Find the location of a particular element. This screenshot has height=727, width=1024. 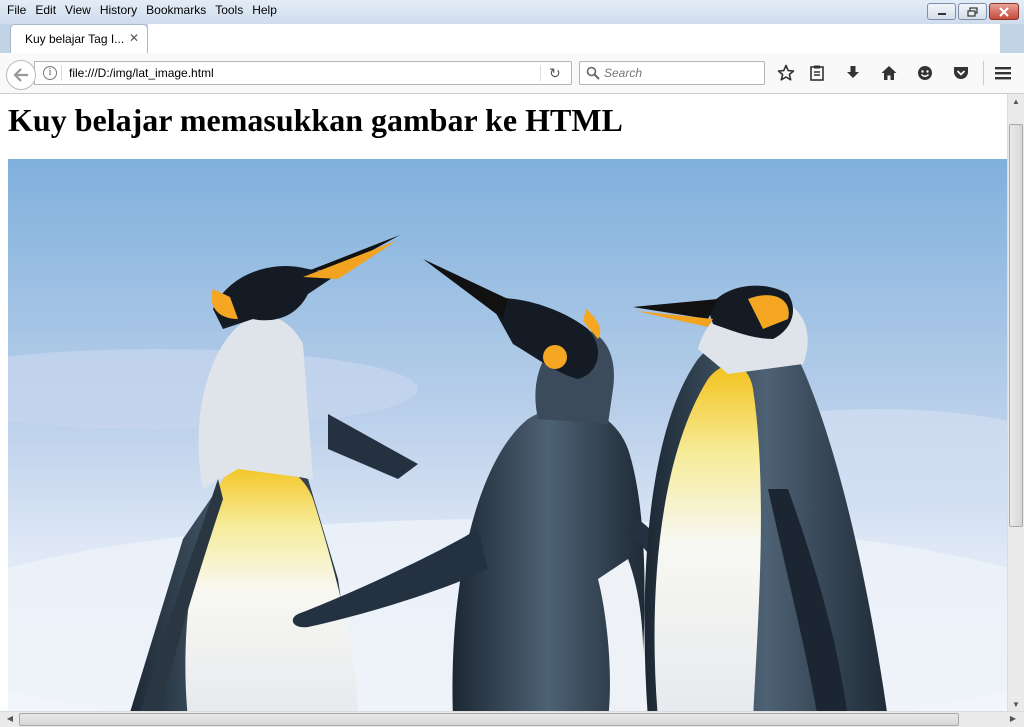

clipboard-icon is located at coordinates (817, 73).